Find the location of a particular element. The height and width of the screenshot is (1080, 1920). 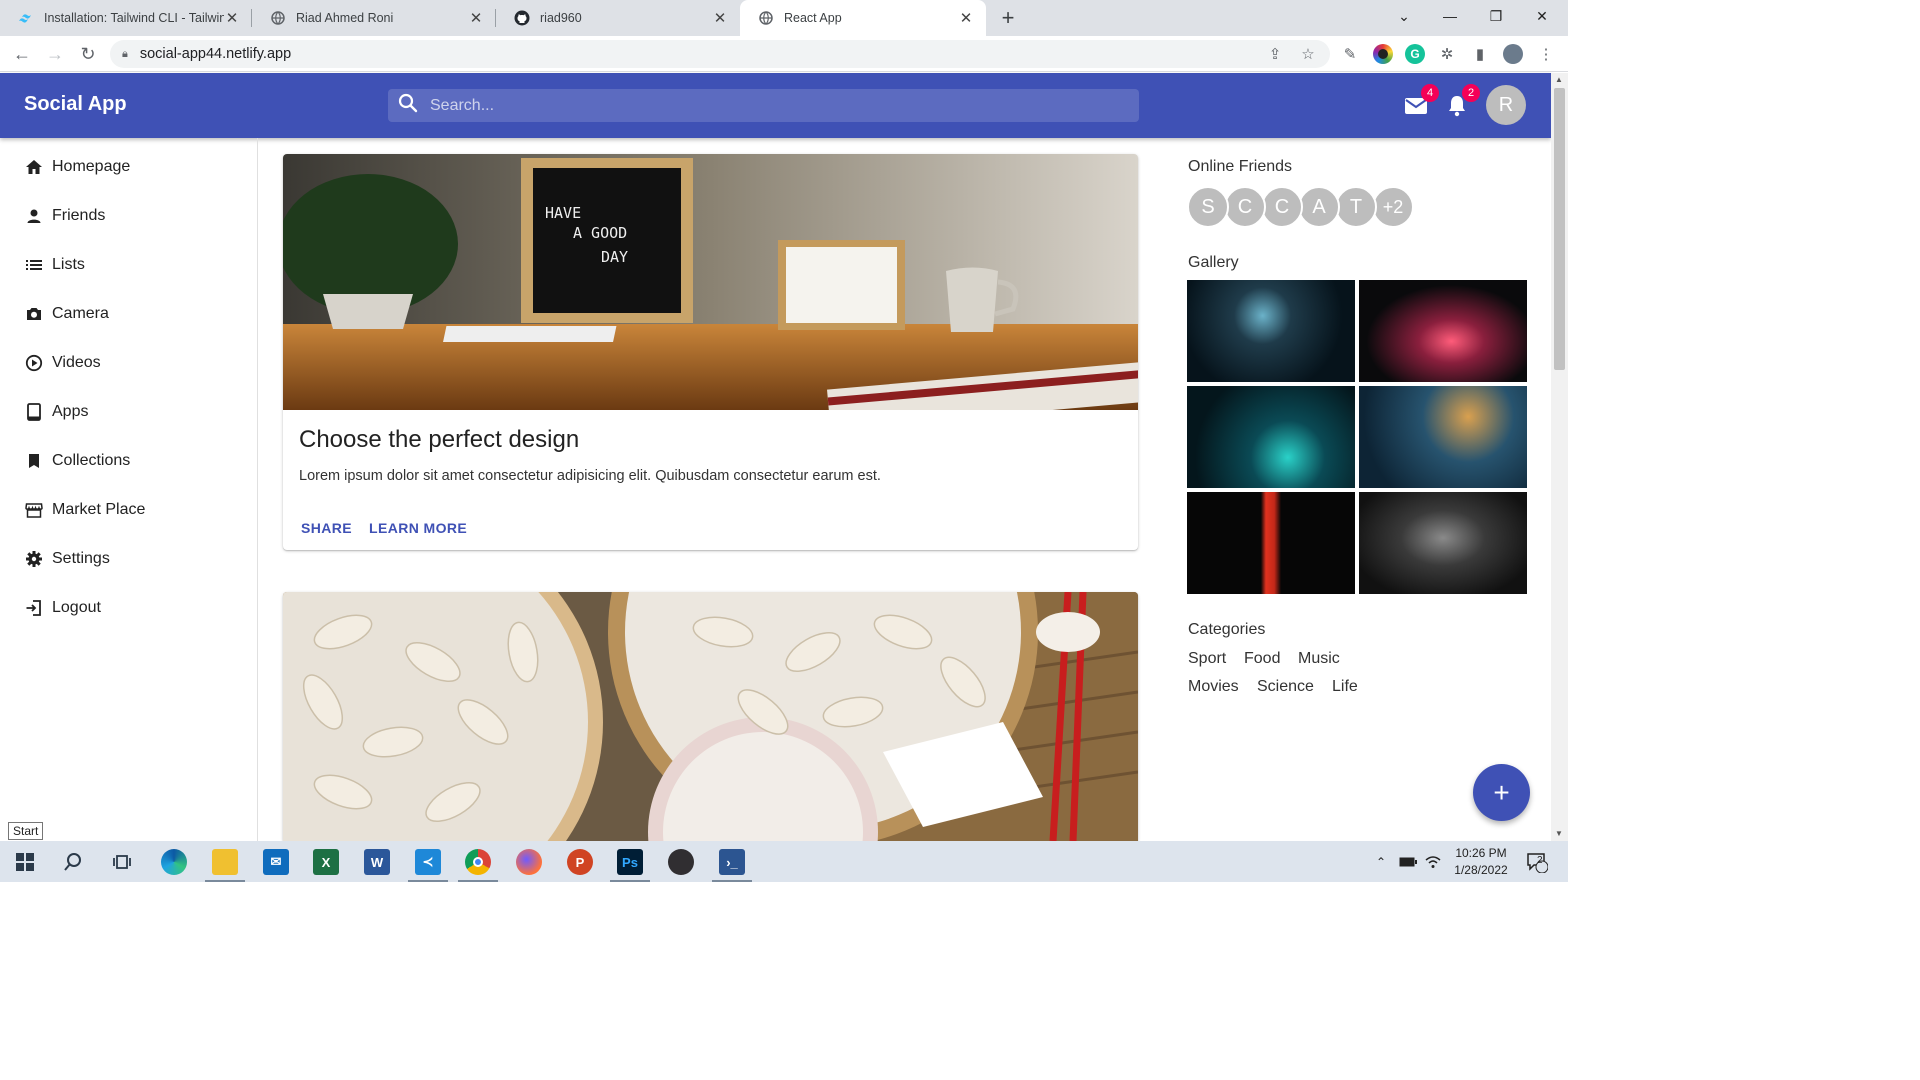

word-icon: W is located at coordinates (377, 862).